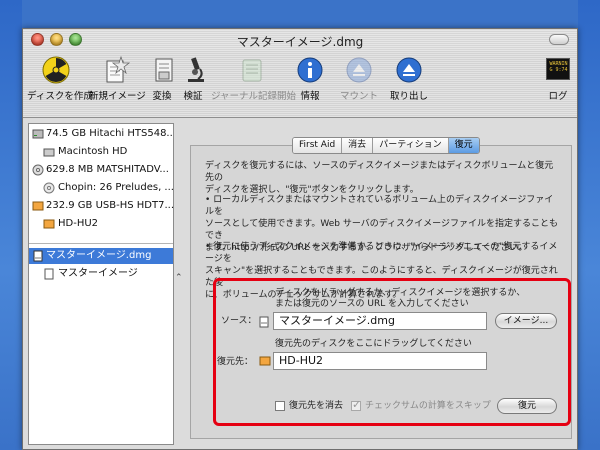 The image size is (600, 450). What do you see at coordinates (78, 223) in the screenshot?
I see `sidebar-item-label: HD-HU2` at bounding box center [78, 223].